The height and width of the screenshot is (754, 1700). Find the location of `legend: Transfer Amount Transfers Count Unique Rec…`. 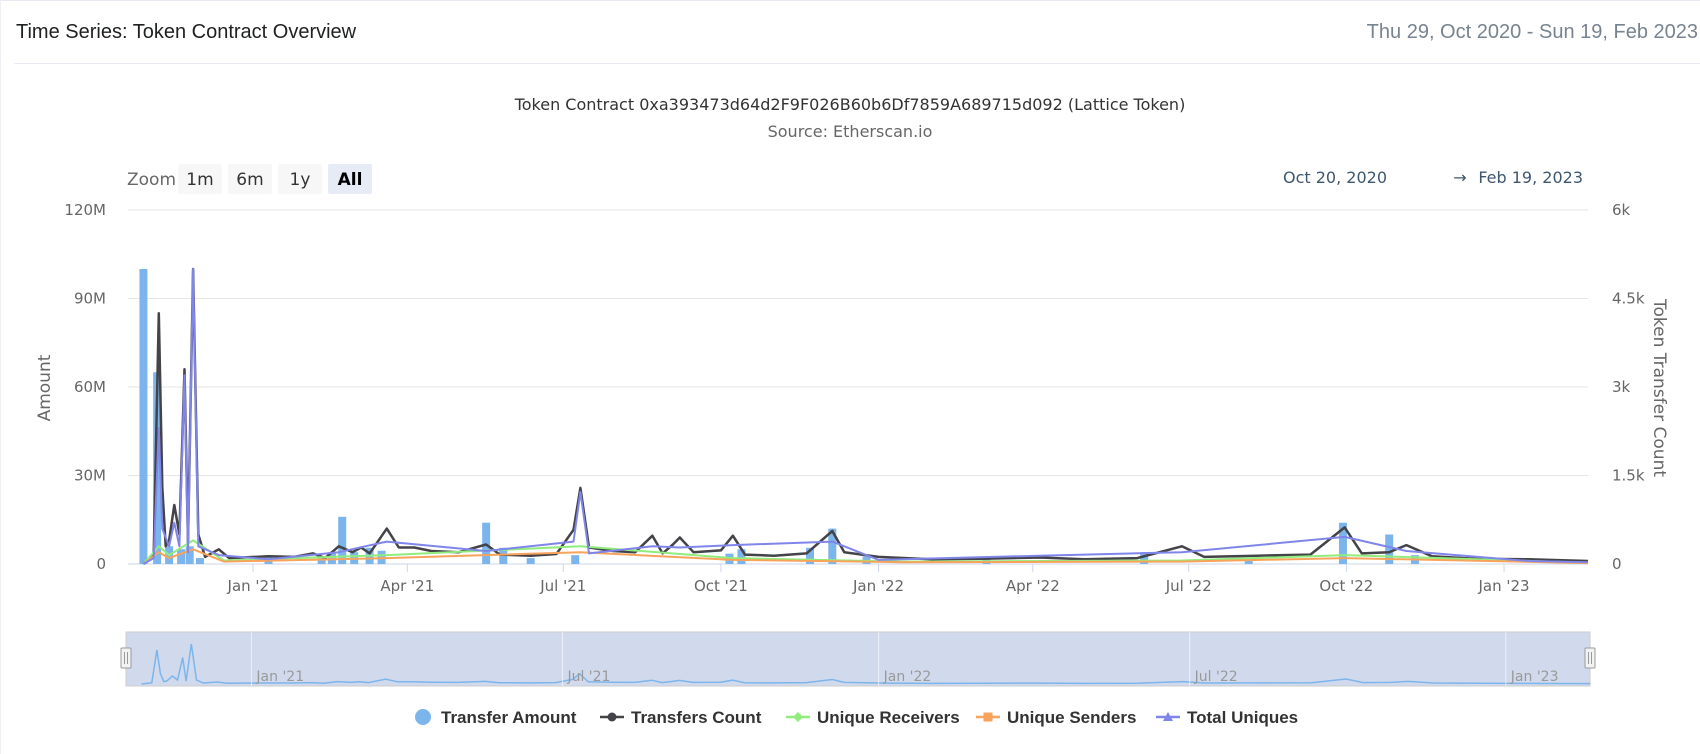

legend: Transfer Amount Transfers Count Unique Rec… is located at coordinates (856, 717).